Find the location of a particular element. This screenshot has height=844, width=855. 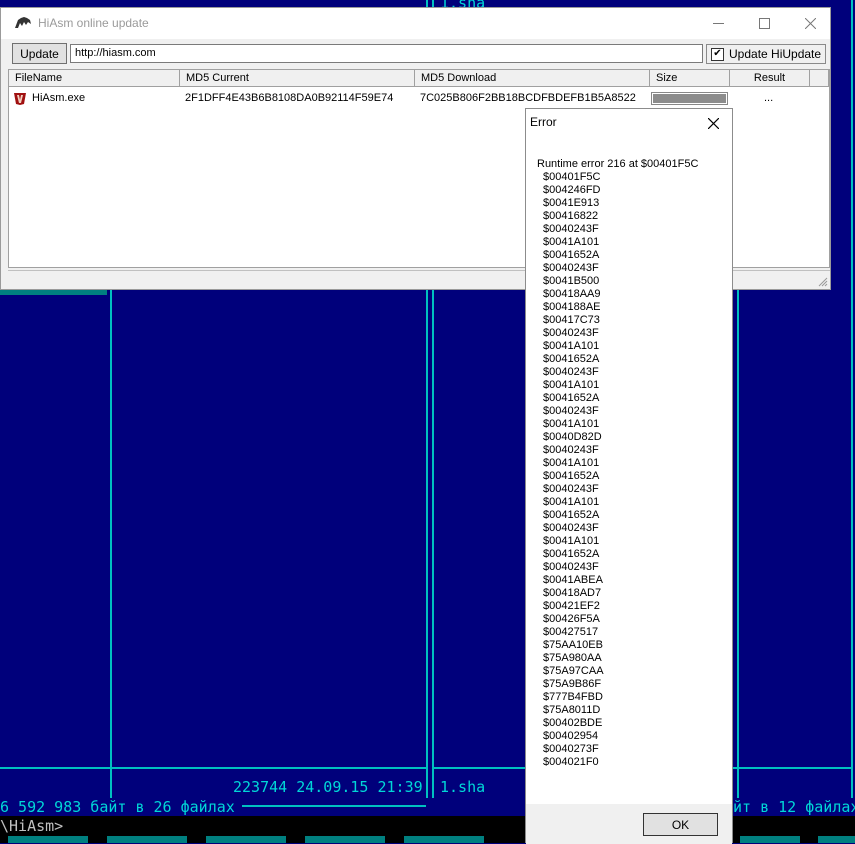

stack-trace-address: $00427517 is located at coordinates (571, 632).